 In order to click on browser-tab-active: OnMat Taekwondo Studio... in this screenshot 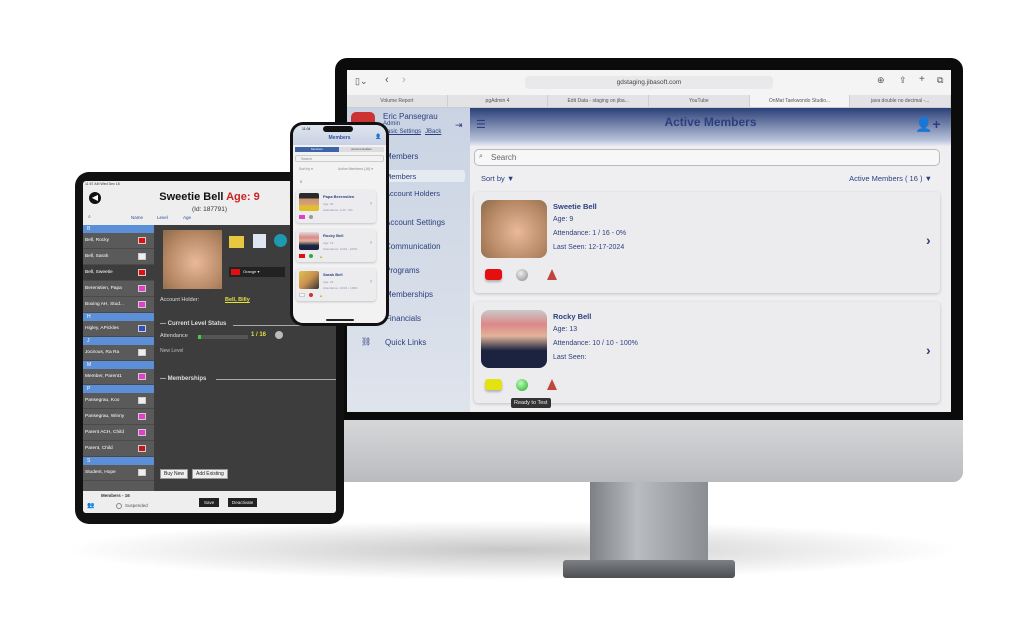, I will do `click(800, 101)`.